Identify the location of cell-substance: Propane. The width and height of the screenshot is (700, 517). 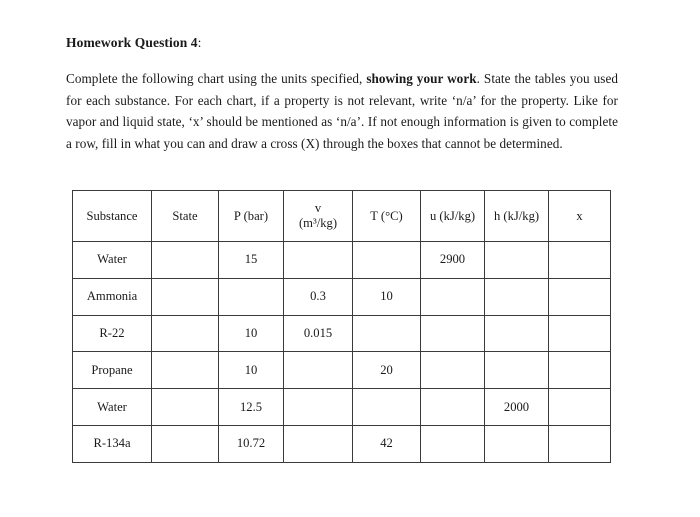
(112, 370).